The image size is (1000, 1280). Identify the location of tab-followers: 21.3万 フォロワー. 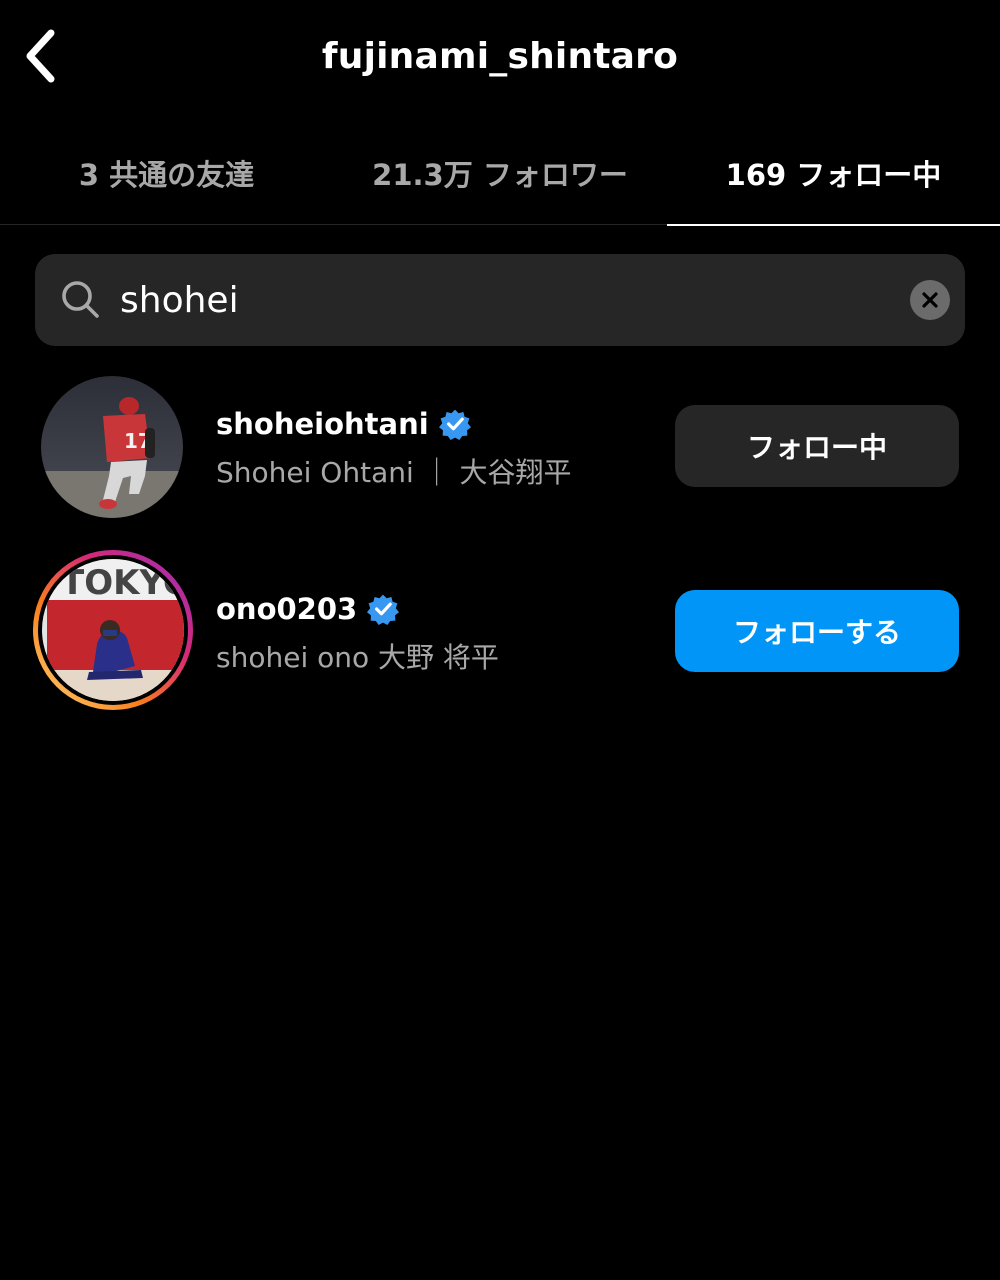
(500, 172).